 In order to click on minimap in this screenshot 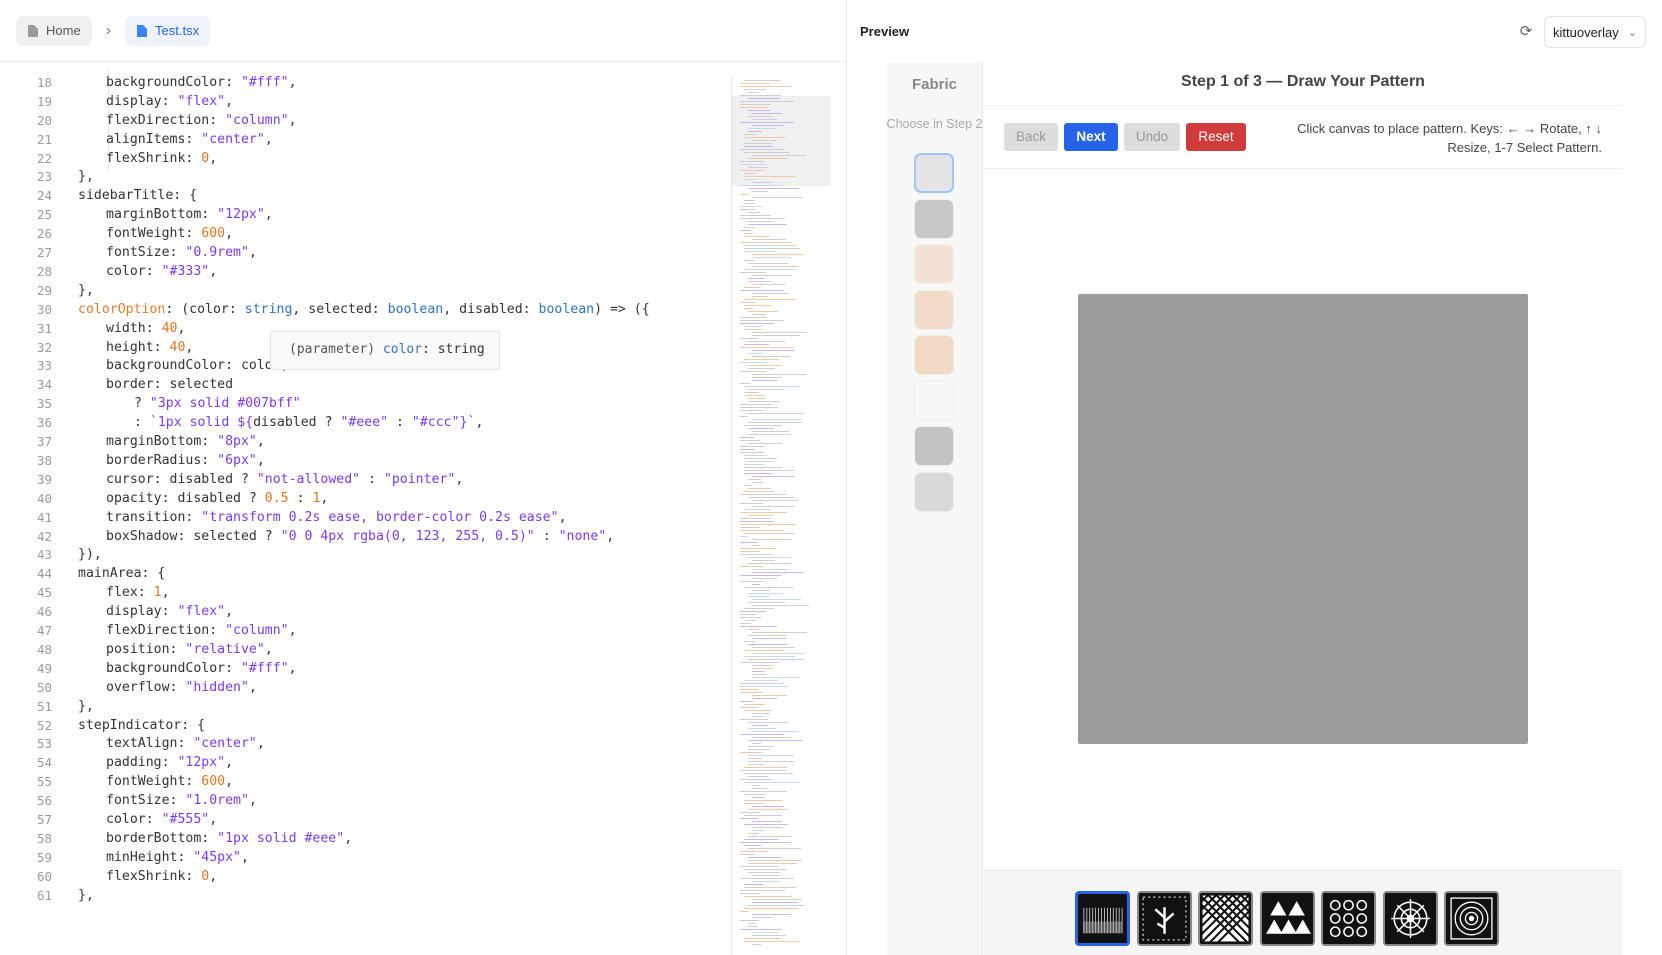, I will do `click(781, 515)`.